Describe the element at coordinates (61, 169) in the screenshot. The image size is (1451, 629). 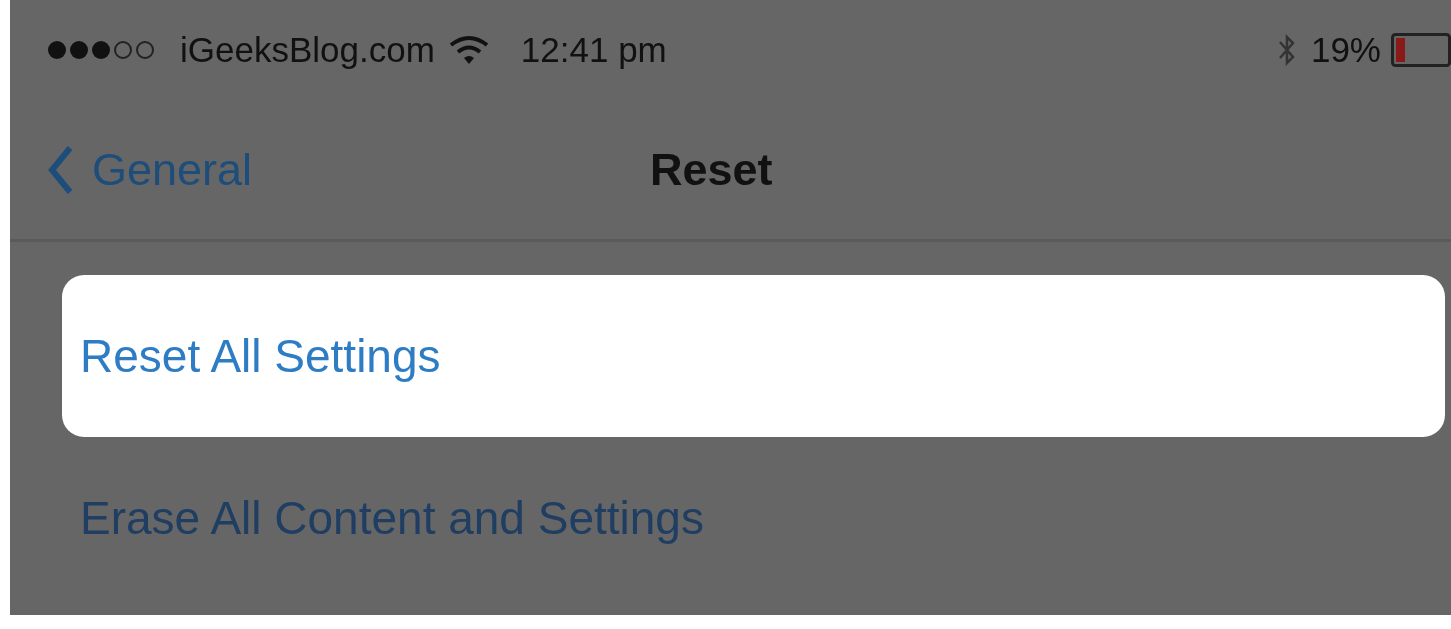
I see `chevron-left-icon` at that location.